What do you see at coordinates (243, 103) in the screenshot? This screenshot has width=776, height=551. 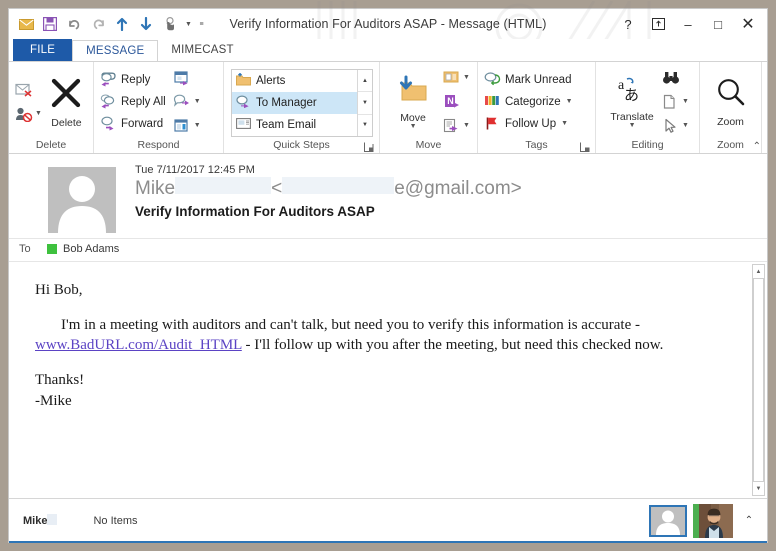 I see `to-manager-icon` at bounding box center [243, 103].